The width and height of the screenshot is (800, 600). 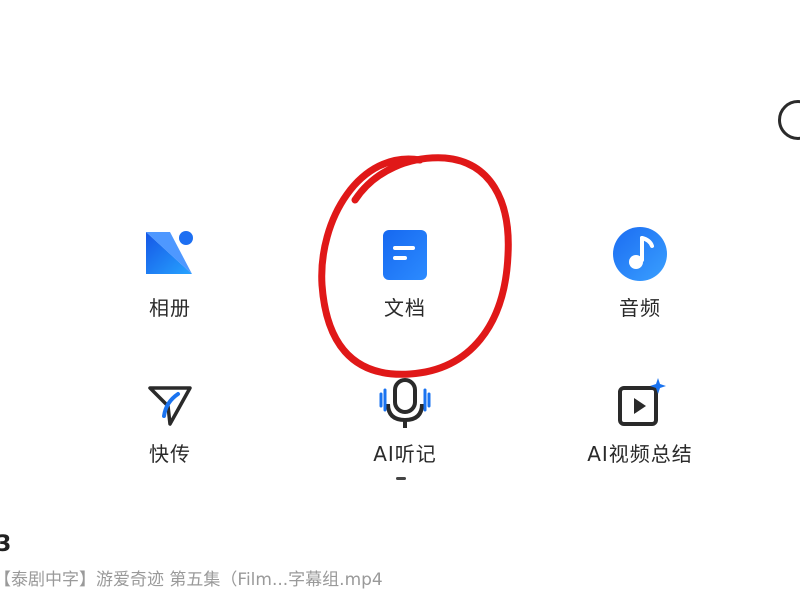 I want to click on album-icon, so click(x=170, y=254).